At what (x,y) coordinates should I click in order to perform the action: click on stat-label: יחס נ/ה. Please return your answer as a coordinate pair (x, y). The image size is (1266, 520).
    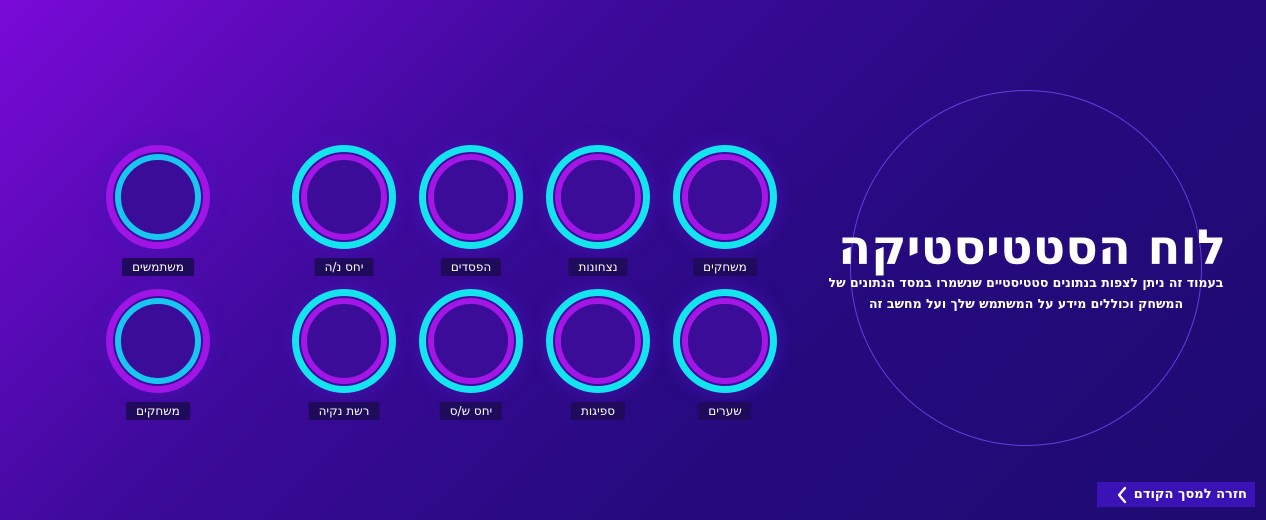
    Looking at the image, I should click on (344, 267).